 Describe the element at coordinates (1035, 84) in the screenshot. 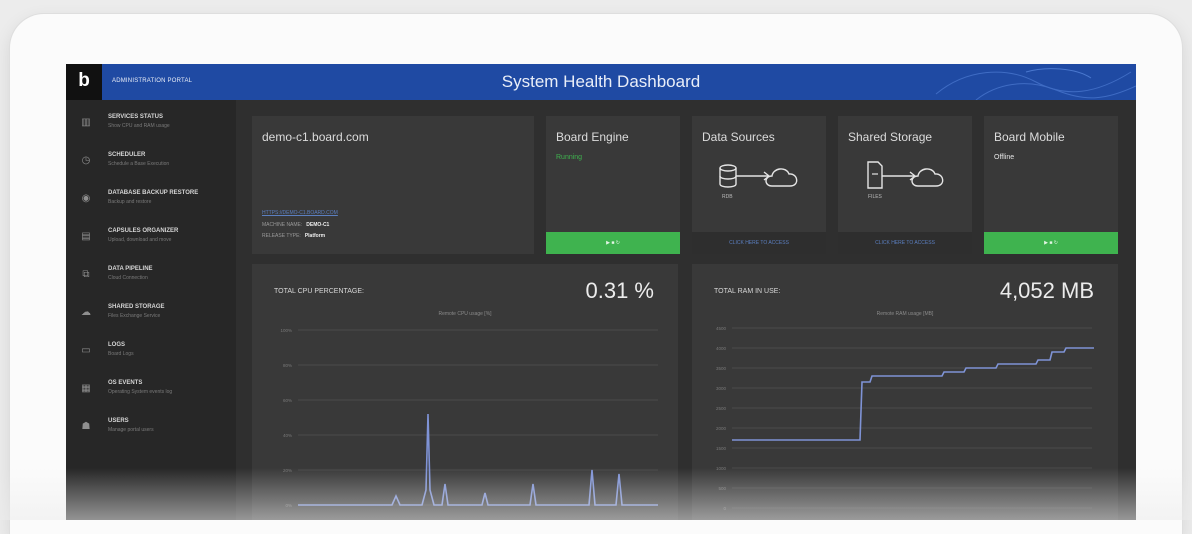

I see `world-map-decoration` at that location.